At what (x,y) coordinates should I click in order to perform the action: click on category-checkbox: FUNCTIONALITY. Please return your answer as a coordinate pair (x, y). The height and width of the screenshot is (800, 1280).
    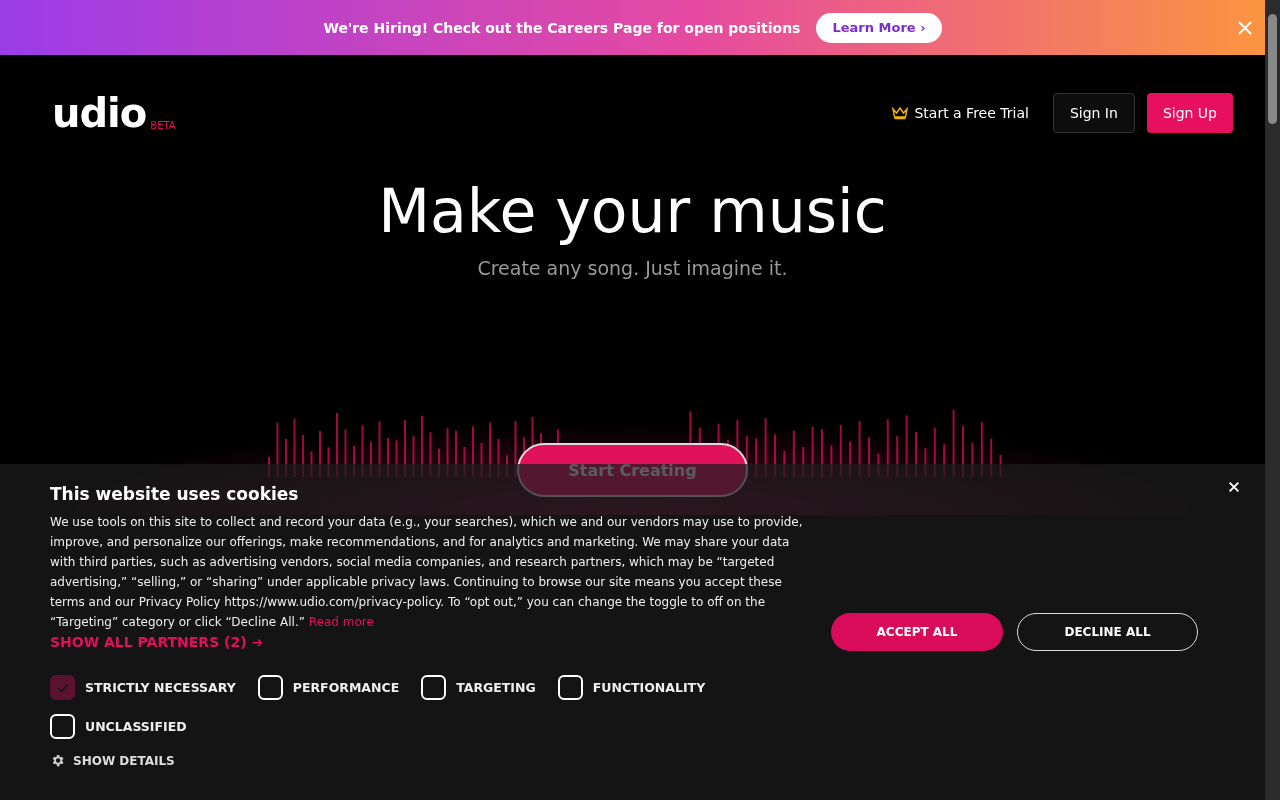
    Looking at the image, I should click on (631, 687).